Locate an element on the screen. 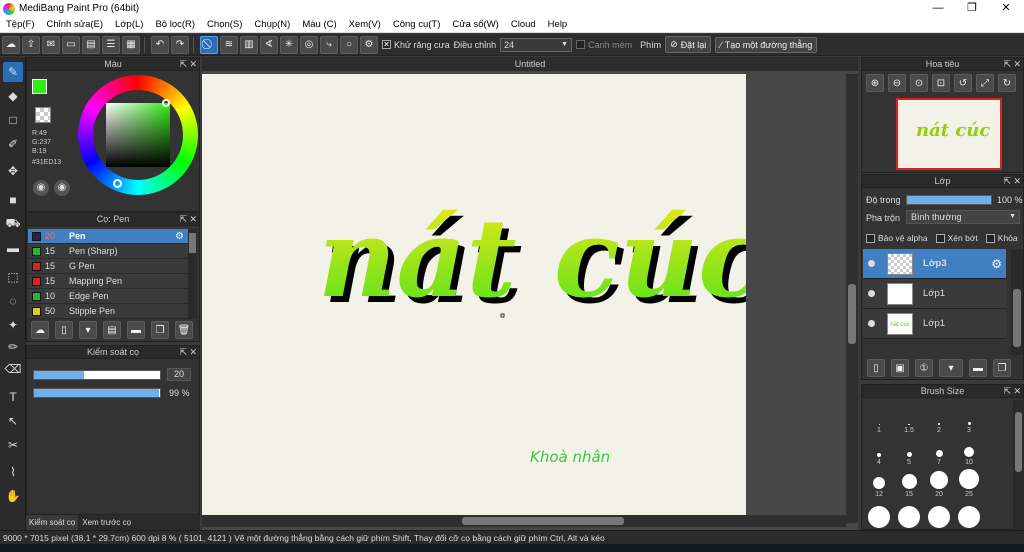 This screenshot has height=552, width=1024. magic-wand-icon: ✦ is located at coordinates (13, 325).